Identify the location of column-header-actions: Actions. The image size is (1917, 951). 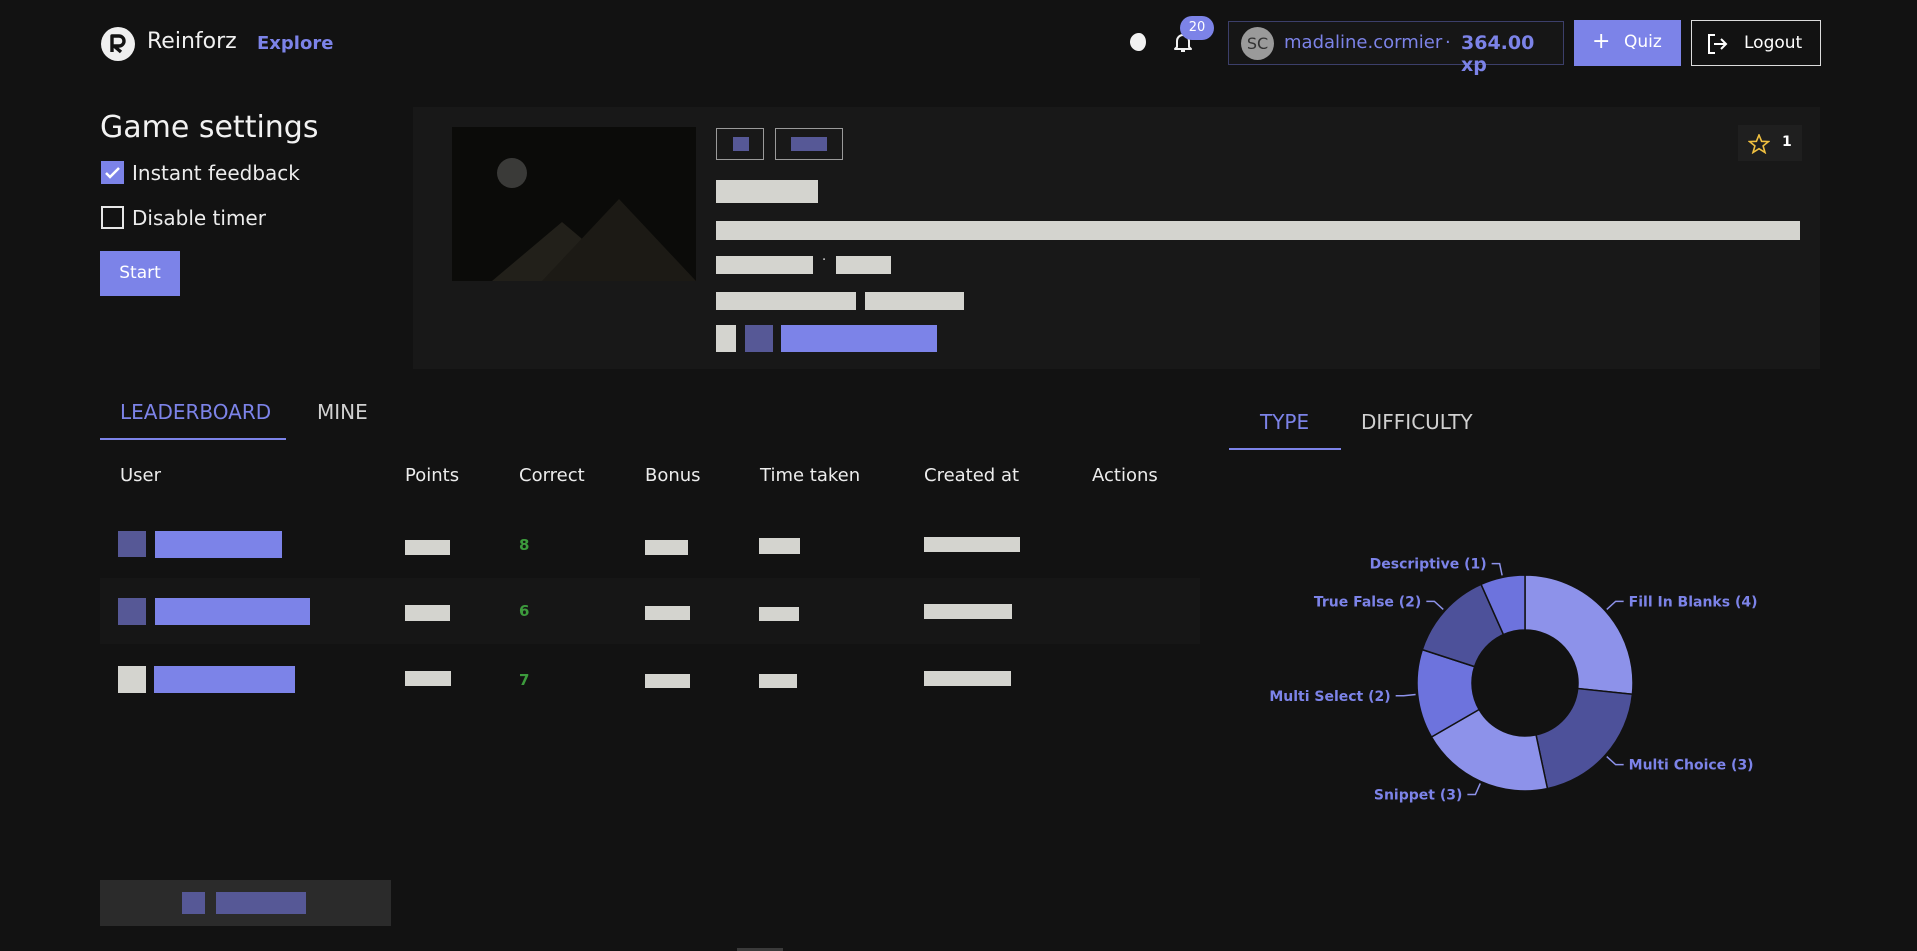
(1125, 475).